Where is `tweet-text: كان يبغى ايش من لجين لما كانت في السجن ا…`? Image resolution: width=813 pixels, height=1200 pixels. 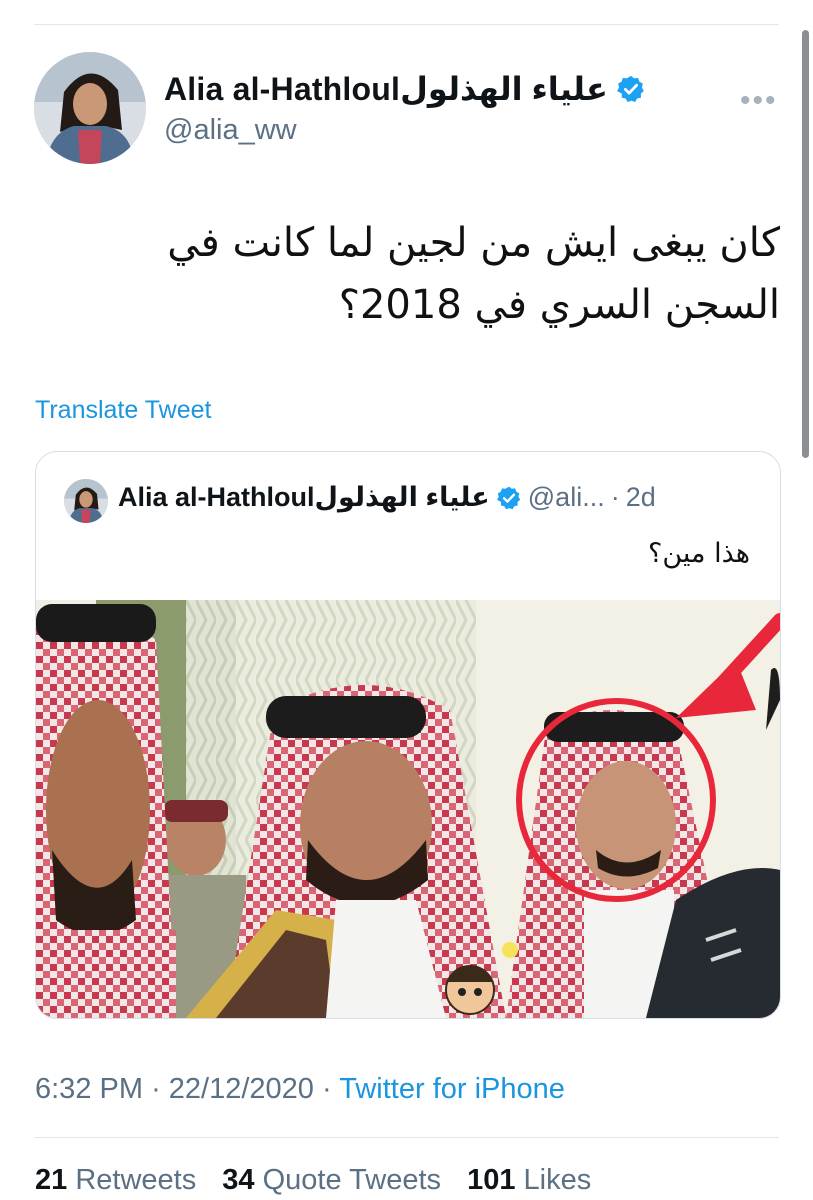 tweet-text: كان يبغى ايش من لجين لما كانت في السجن ا… is located at coordinates (473, 274).